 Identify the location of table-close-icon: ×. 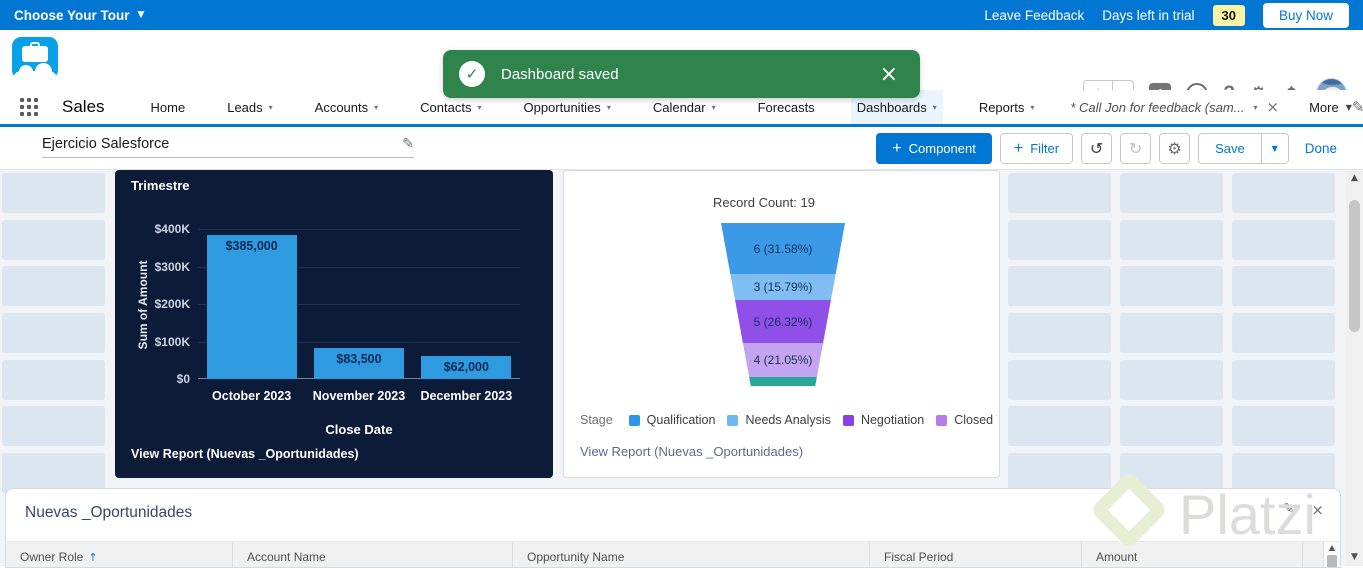
(1317, 510).